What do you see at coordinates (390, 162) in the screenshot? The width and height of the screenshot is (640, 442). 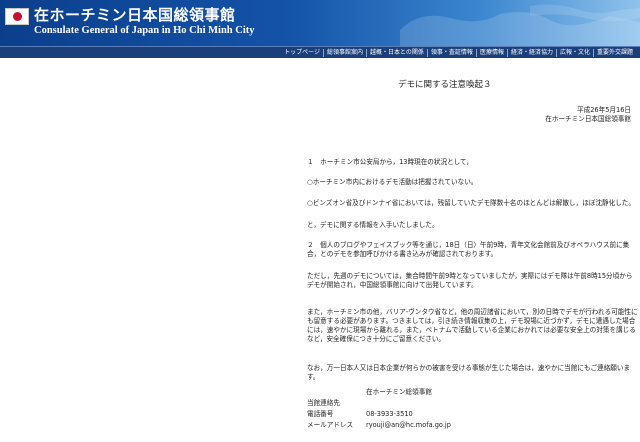 I see `paragraph-1: １ ホーチミン市公安局から，13時現在の状況として，` at bounding box center [390, 162].